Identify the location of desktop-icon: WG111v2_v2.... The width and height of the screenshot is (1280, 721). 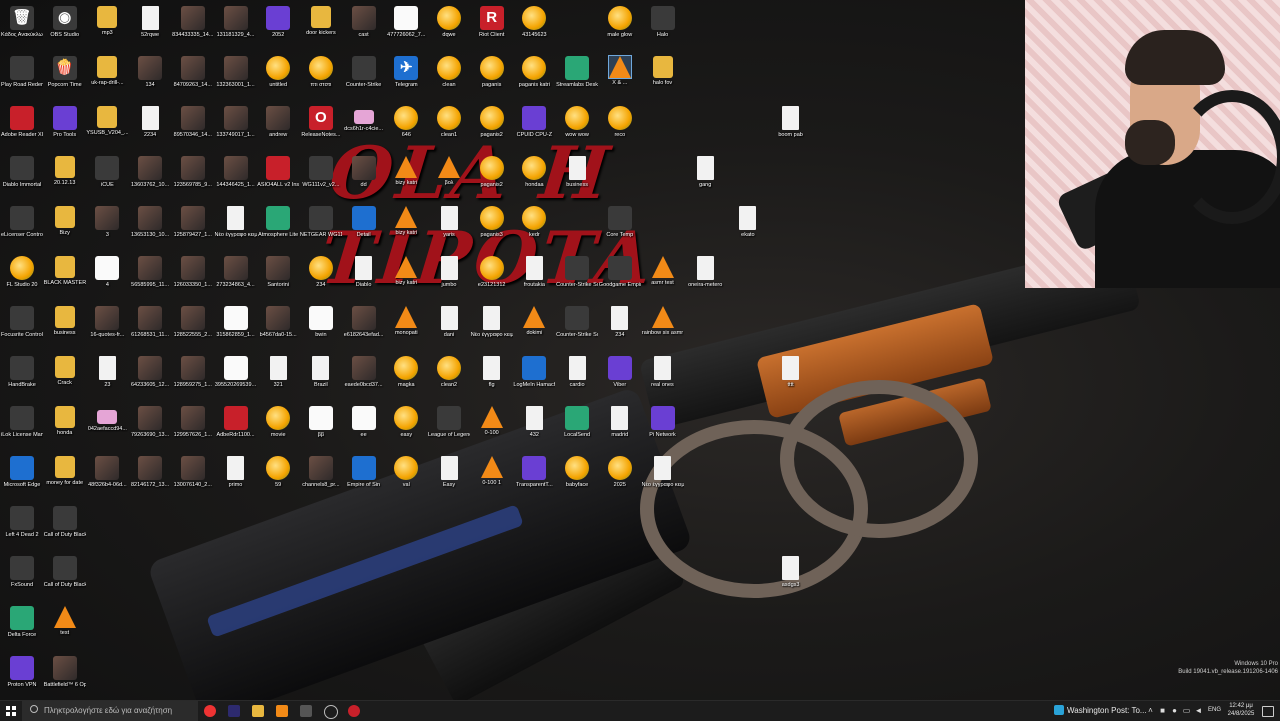
(321, 179).